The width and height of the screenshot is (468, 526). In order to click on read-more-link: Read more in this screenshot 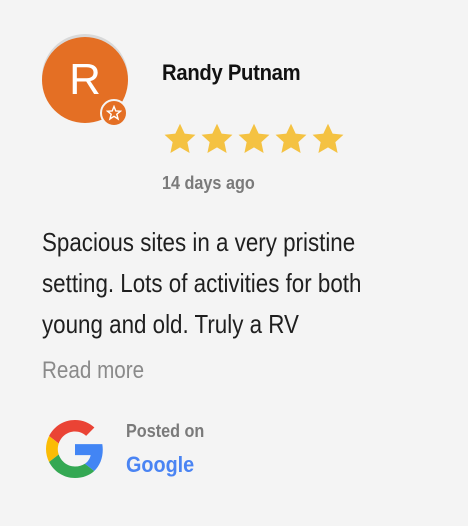, I will do `click(93, 371)`.